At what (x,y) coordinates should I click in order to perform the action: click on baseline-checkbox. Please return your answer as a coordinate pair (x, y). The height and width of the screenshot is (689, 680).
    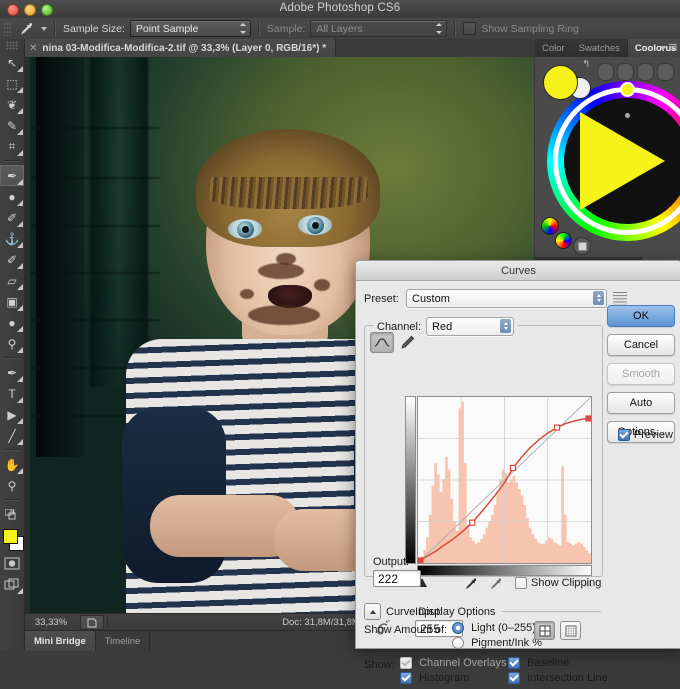
    Looking at the image, I should click on (514, 663).